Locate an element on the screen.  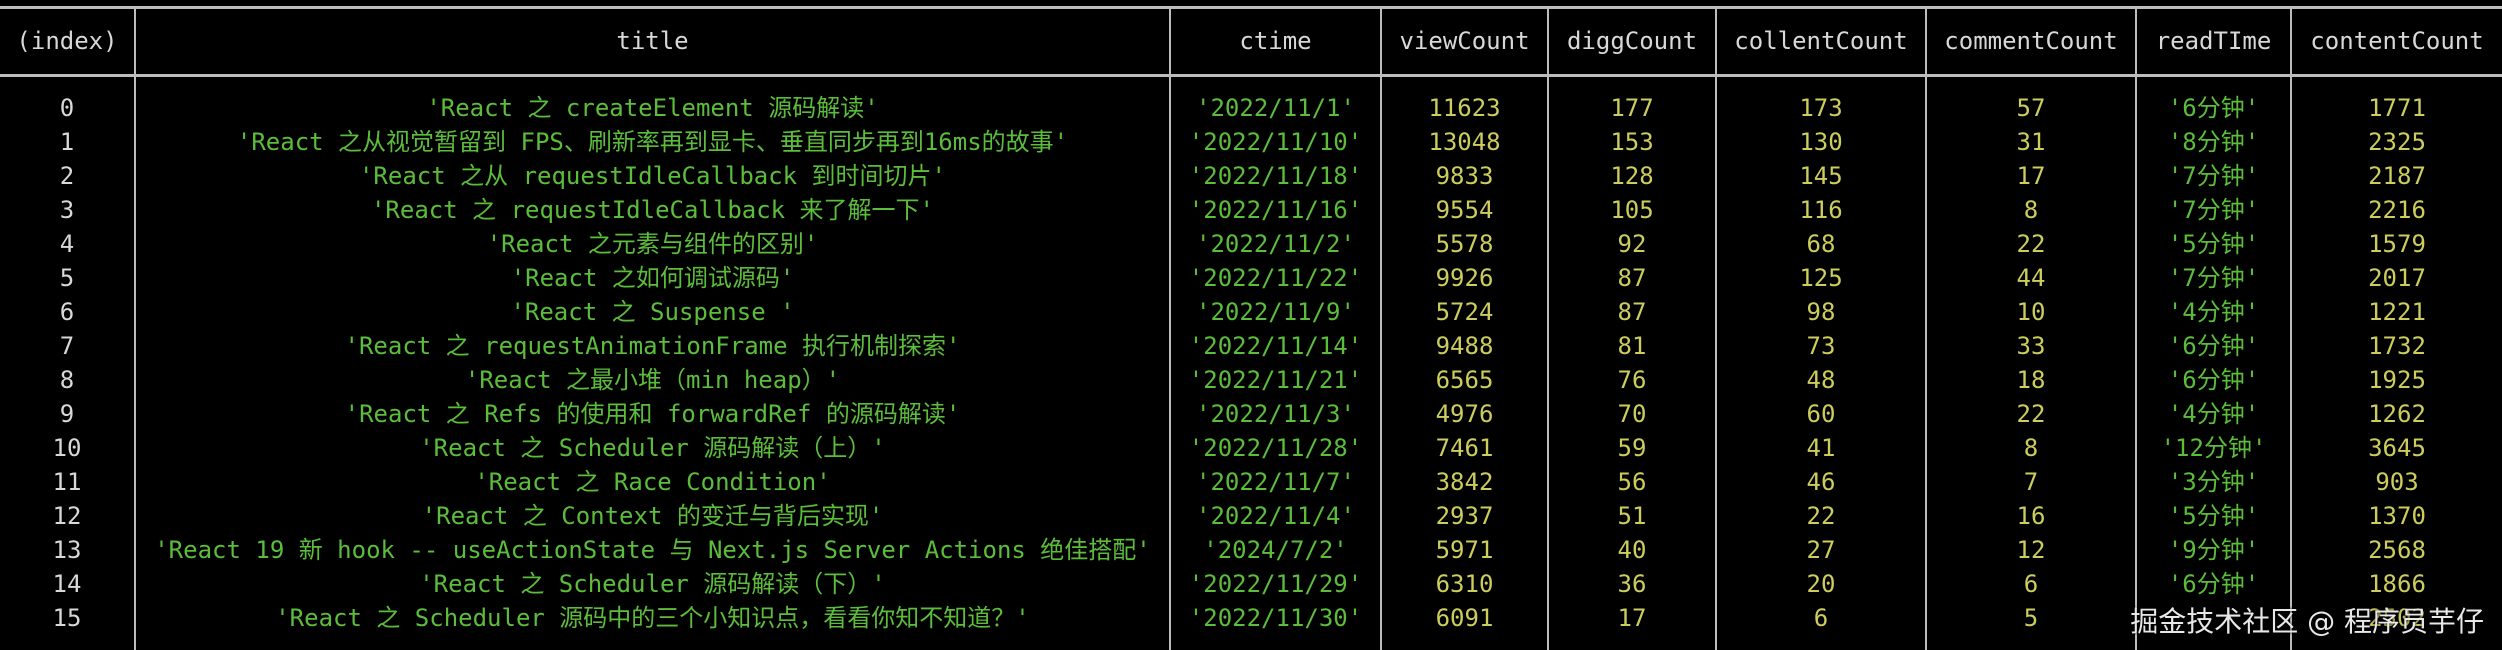
cell-ctime: '2022/11/2' is located at coordinates (1275, 244).